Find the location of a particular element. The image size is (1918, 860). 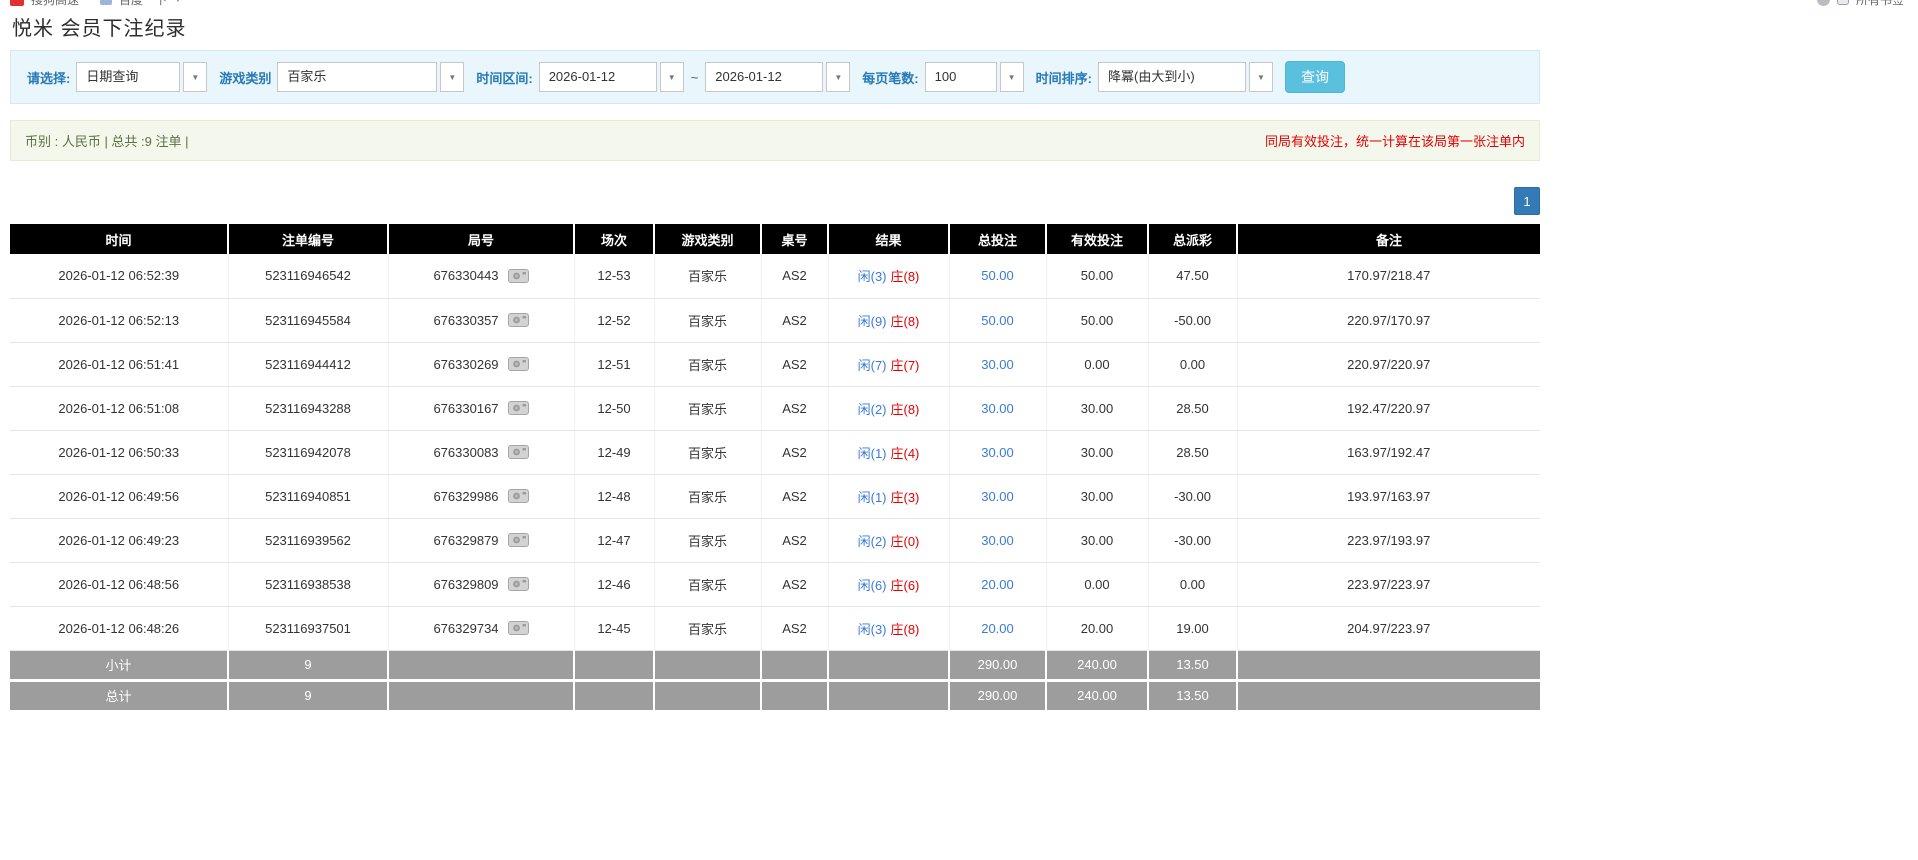

cell-payout: 28.50 is located at coordinates (1193, 452).